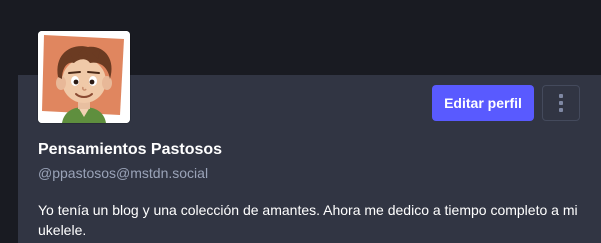 Image resolution: width=601 pixels, height=243 pixels. What do you see at coordinates (483, 103) in the screenshot?
I see `edit-profile-button: Editar perfil` at bounding box center [483, 103].